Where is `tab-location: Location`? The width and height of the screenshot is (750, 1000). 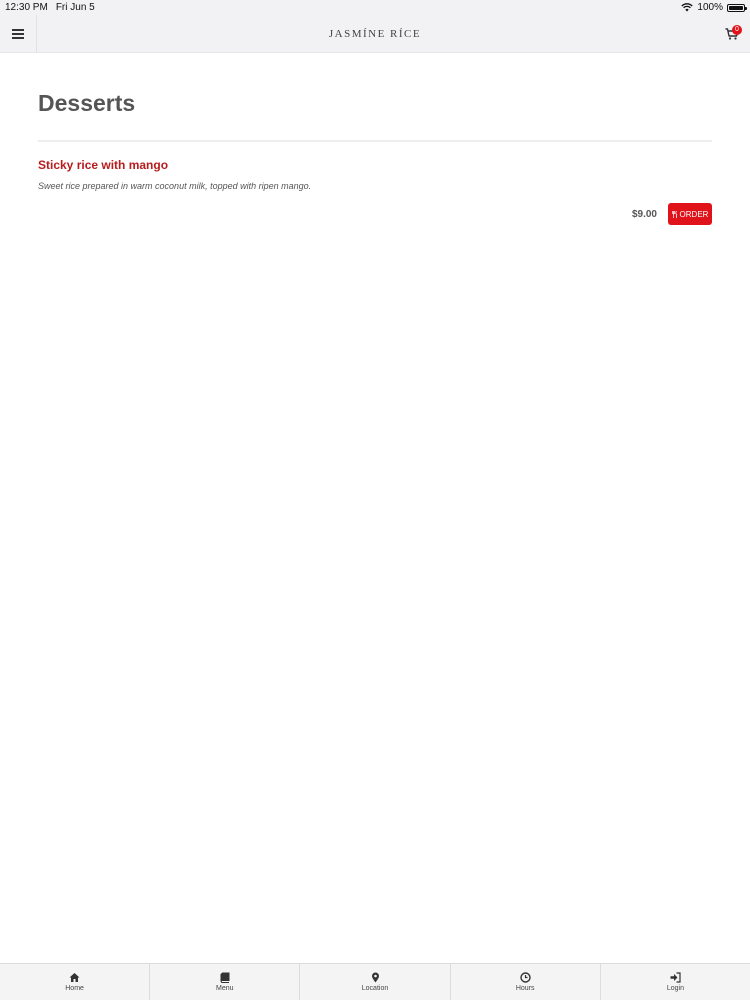
tab-location: Location is located at coordinates (375, 982).